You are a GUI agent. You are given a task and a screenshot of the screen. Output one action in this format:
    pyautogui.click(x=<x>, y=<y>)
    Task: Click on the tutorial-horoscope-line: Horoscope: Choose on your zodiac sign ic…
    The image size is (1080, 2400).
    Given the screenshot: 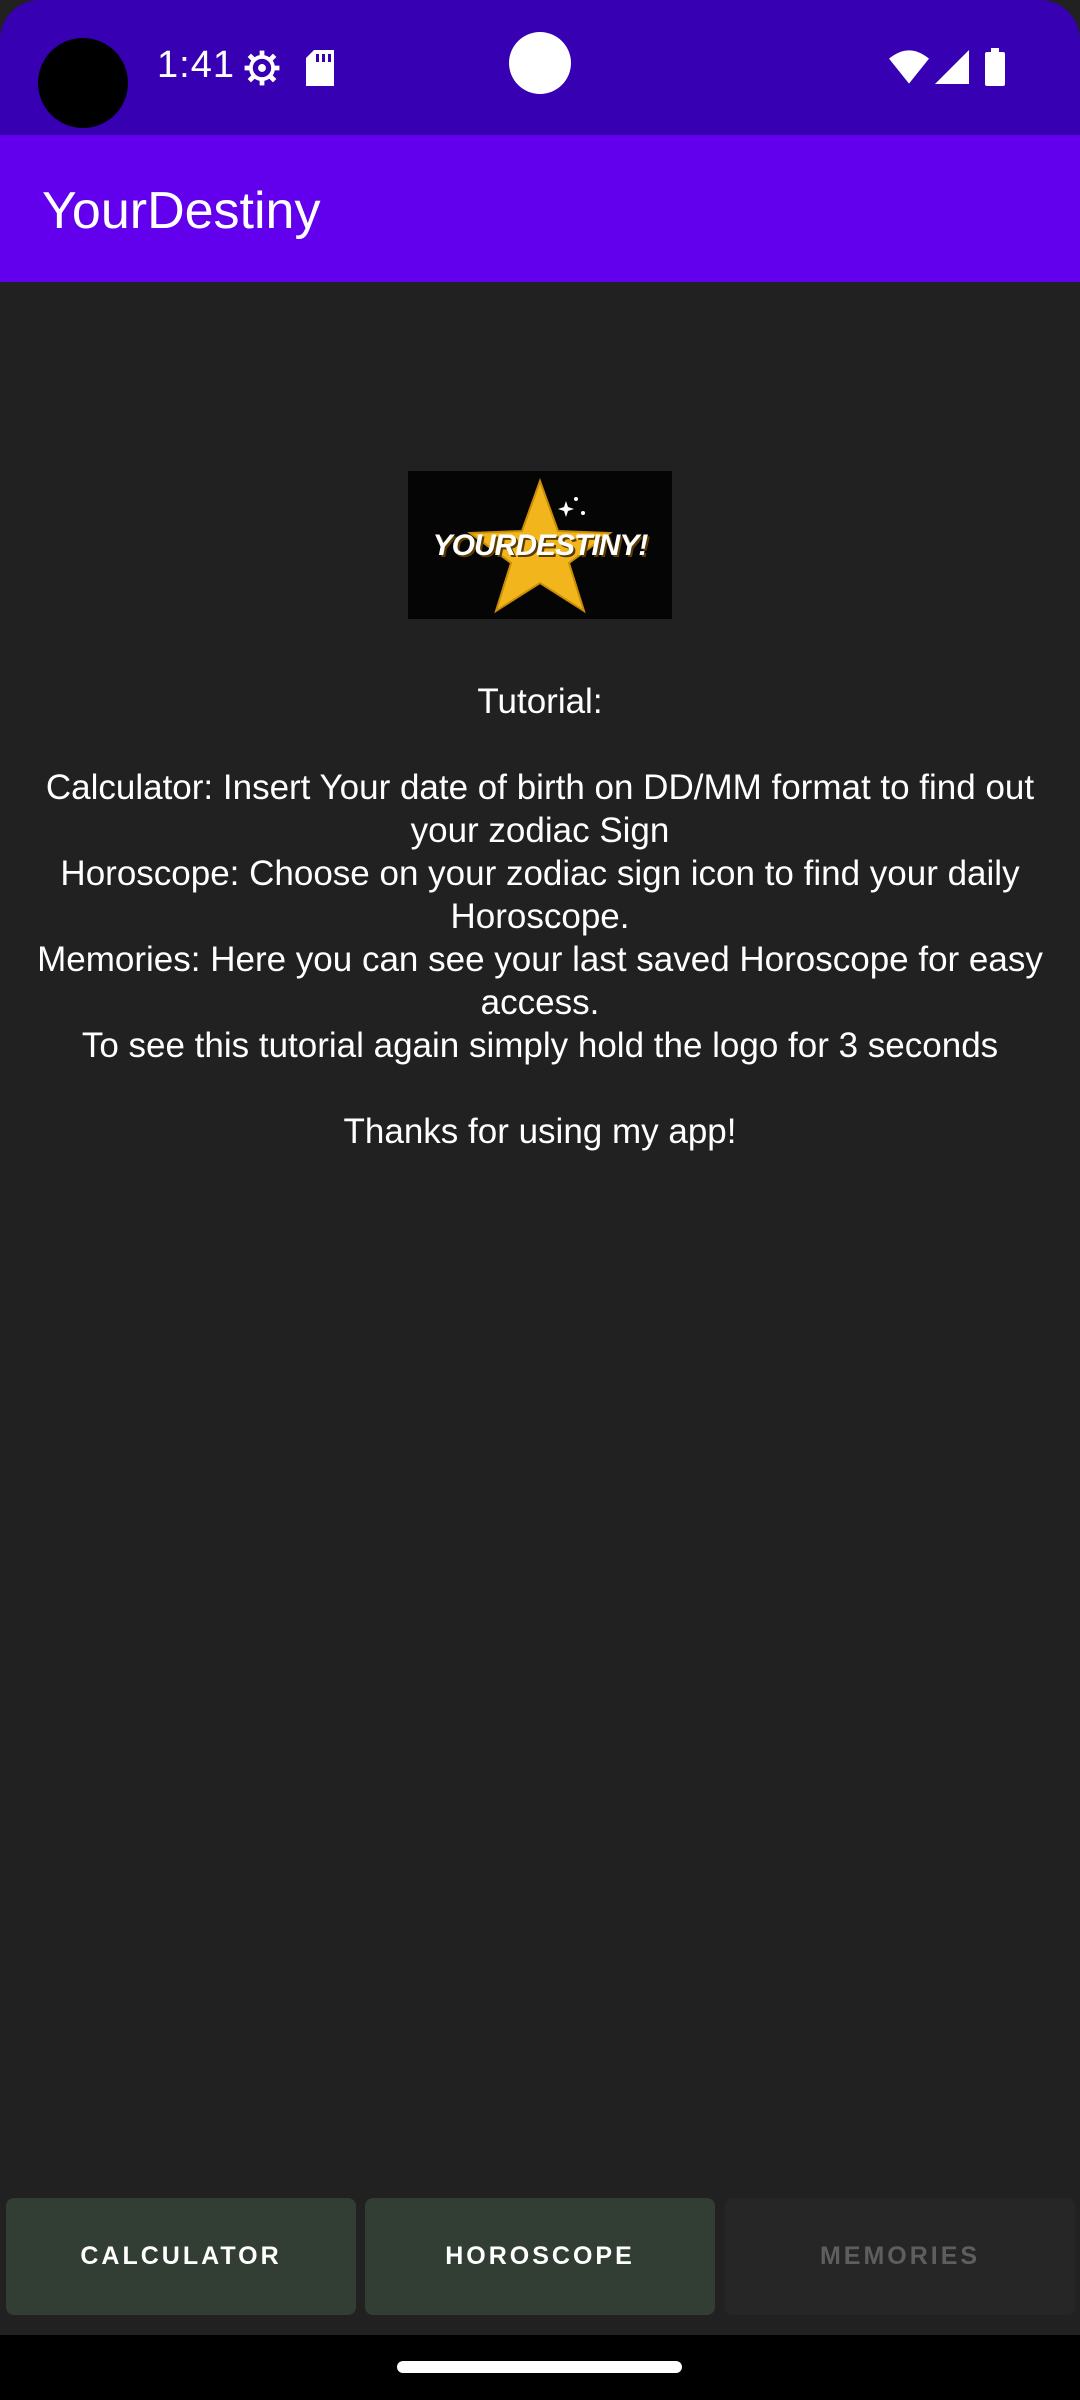 What is the action you would take?
    pyautogui.click(x=540, y=895)
    